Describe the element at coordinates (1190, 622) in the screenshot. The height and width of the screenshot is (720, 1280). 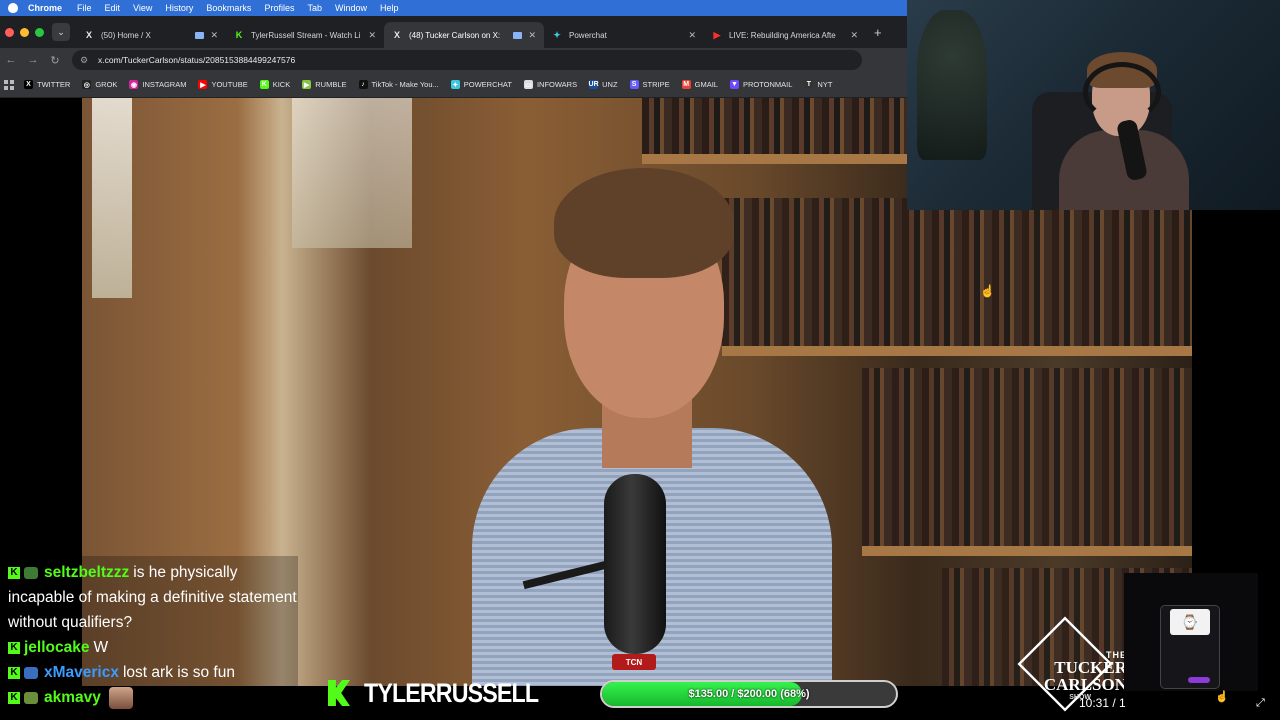
I see `watch-icon: ⌚` at that location.